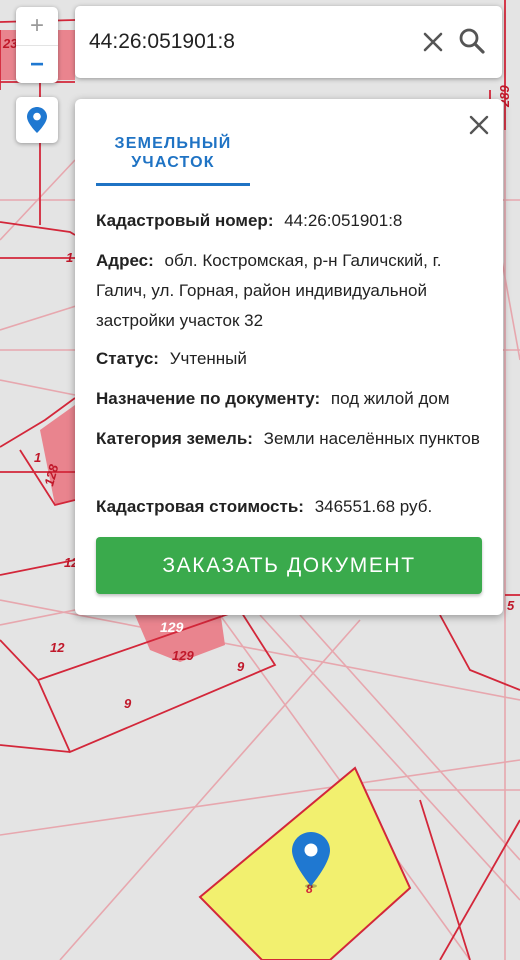 The image size is (520, 960). What do you see at coordinates (289, 565) in the screenshot?
I see `order-document-button: ЗАКАЗАТЬ ДОКУМЕНТ` at bounding box center [289, 565].